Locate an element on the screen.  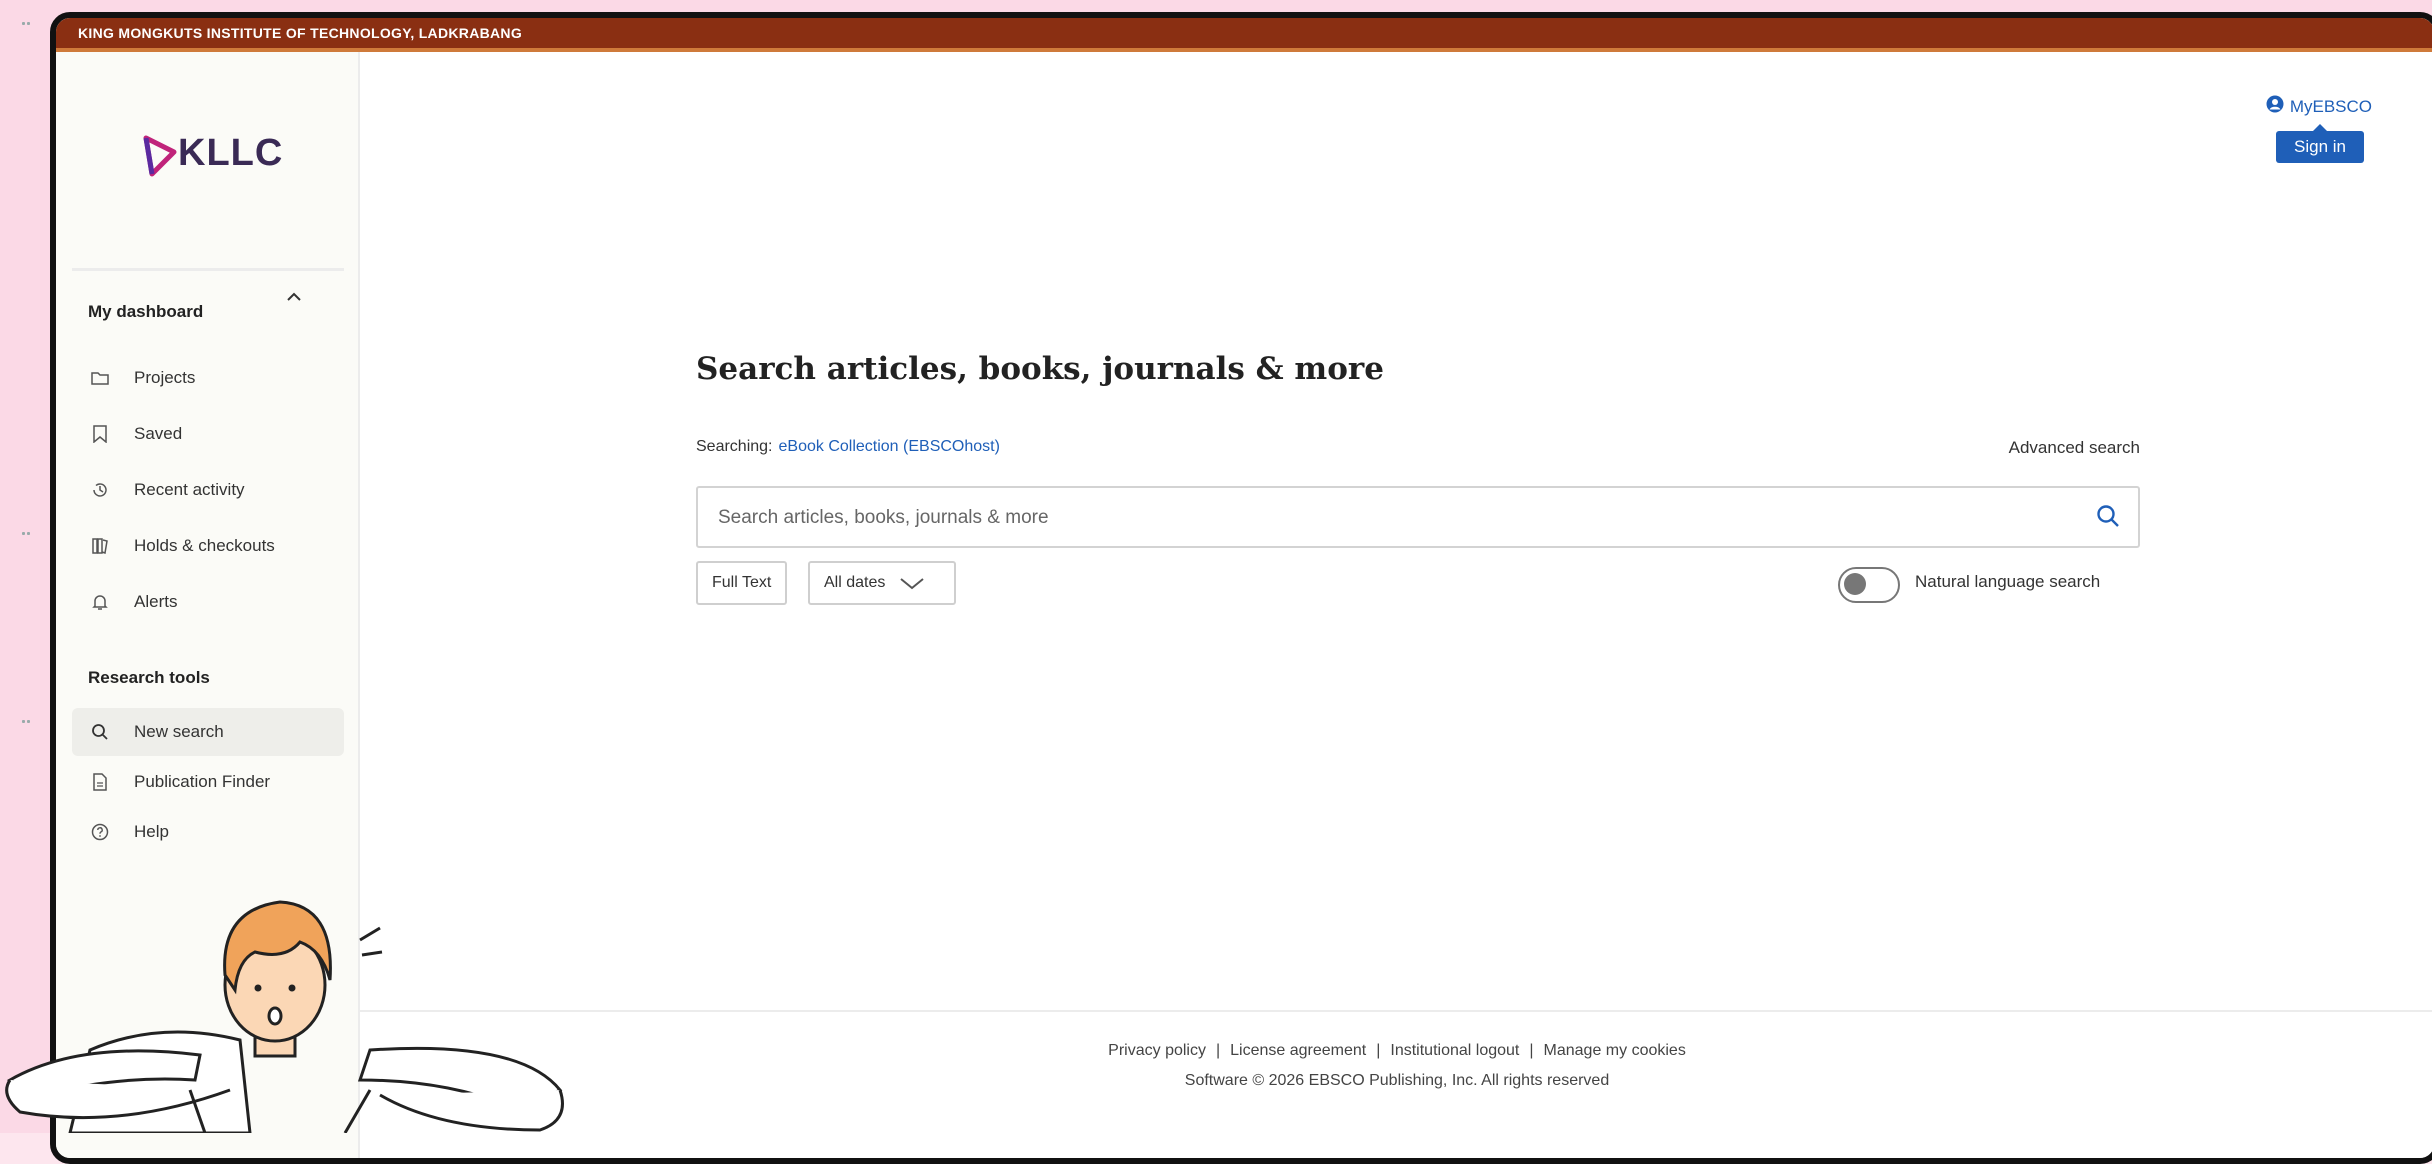
date-filter-label: All dates is located at coordinates (855, 582).